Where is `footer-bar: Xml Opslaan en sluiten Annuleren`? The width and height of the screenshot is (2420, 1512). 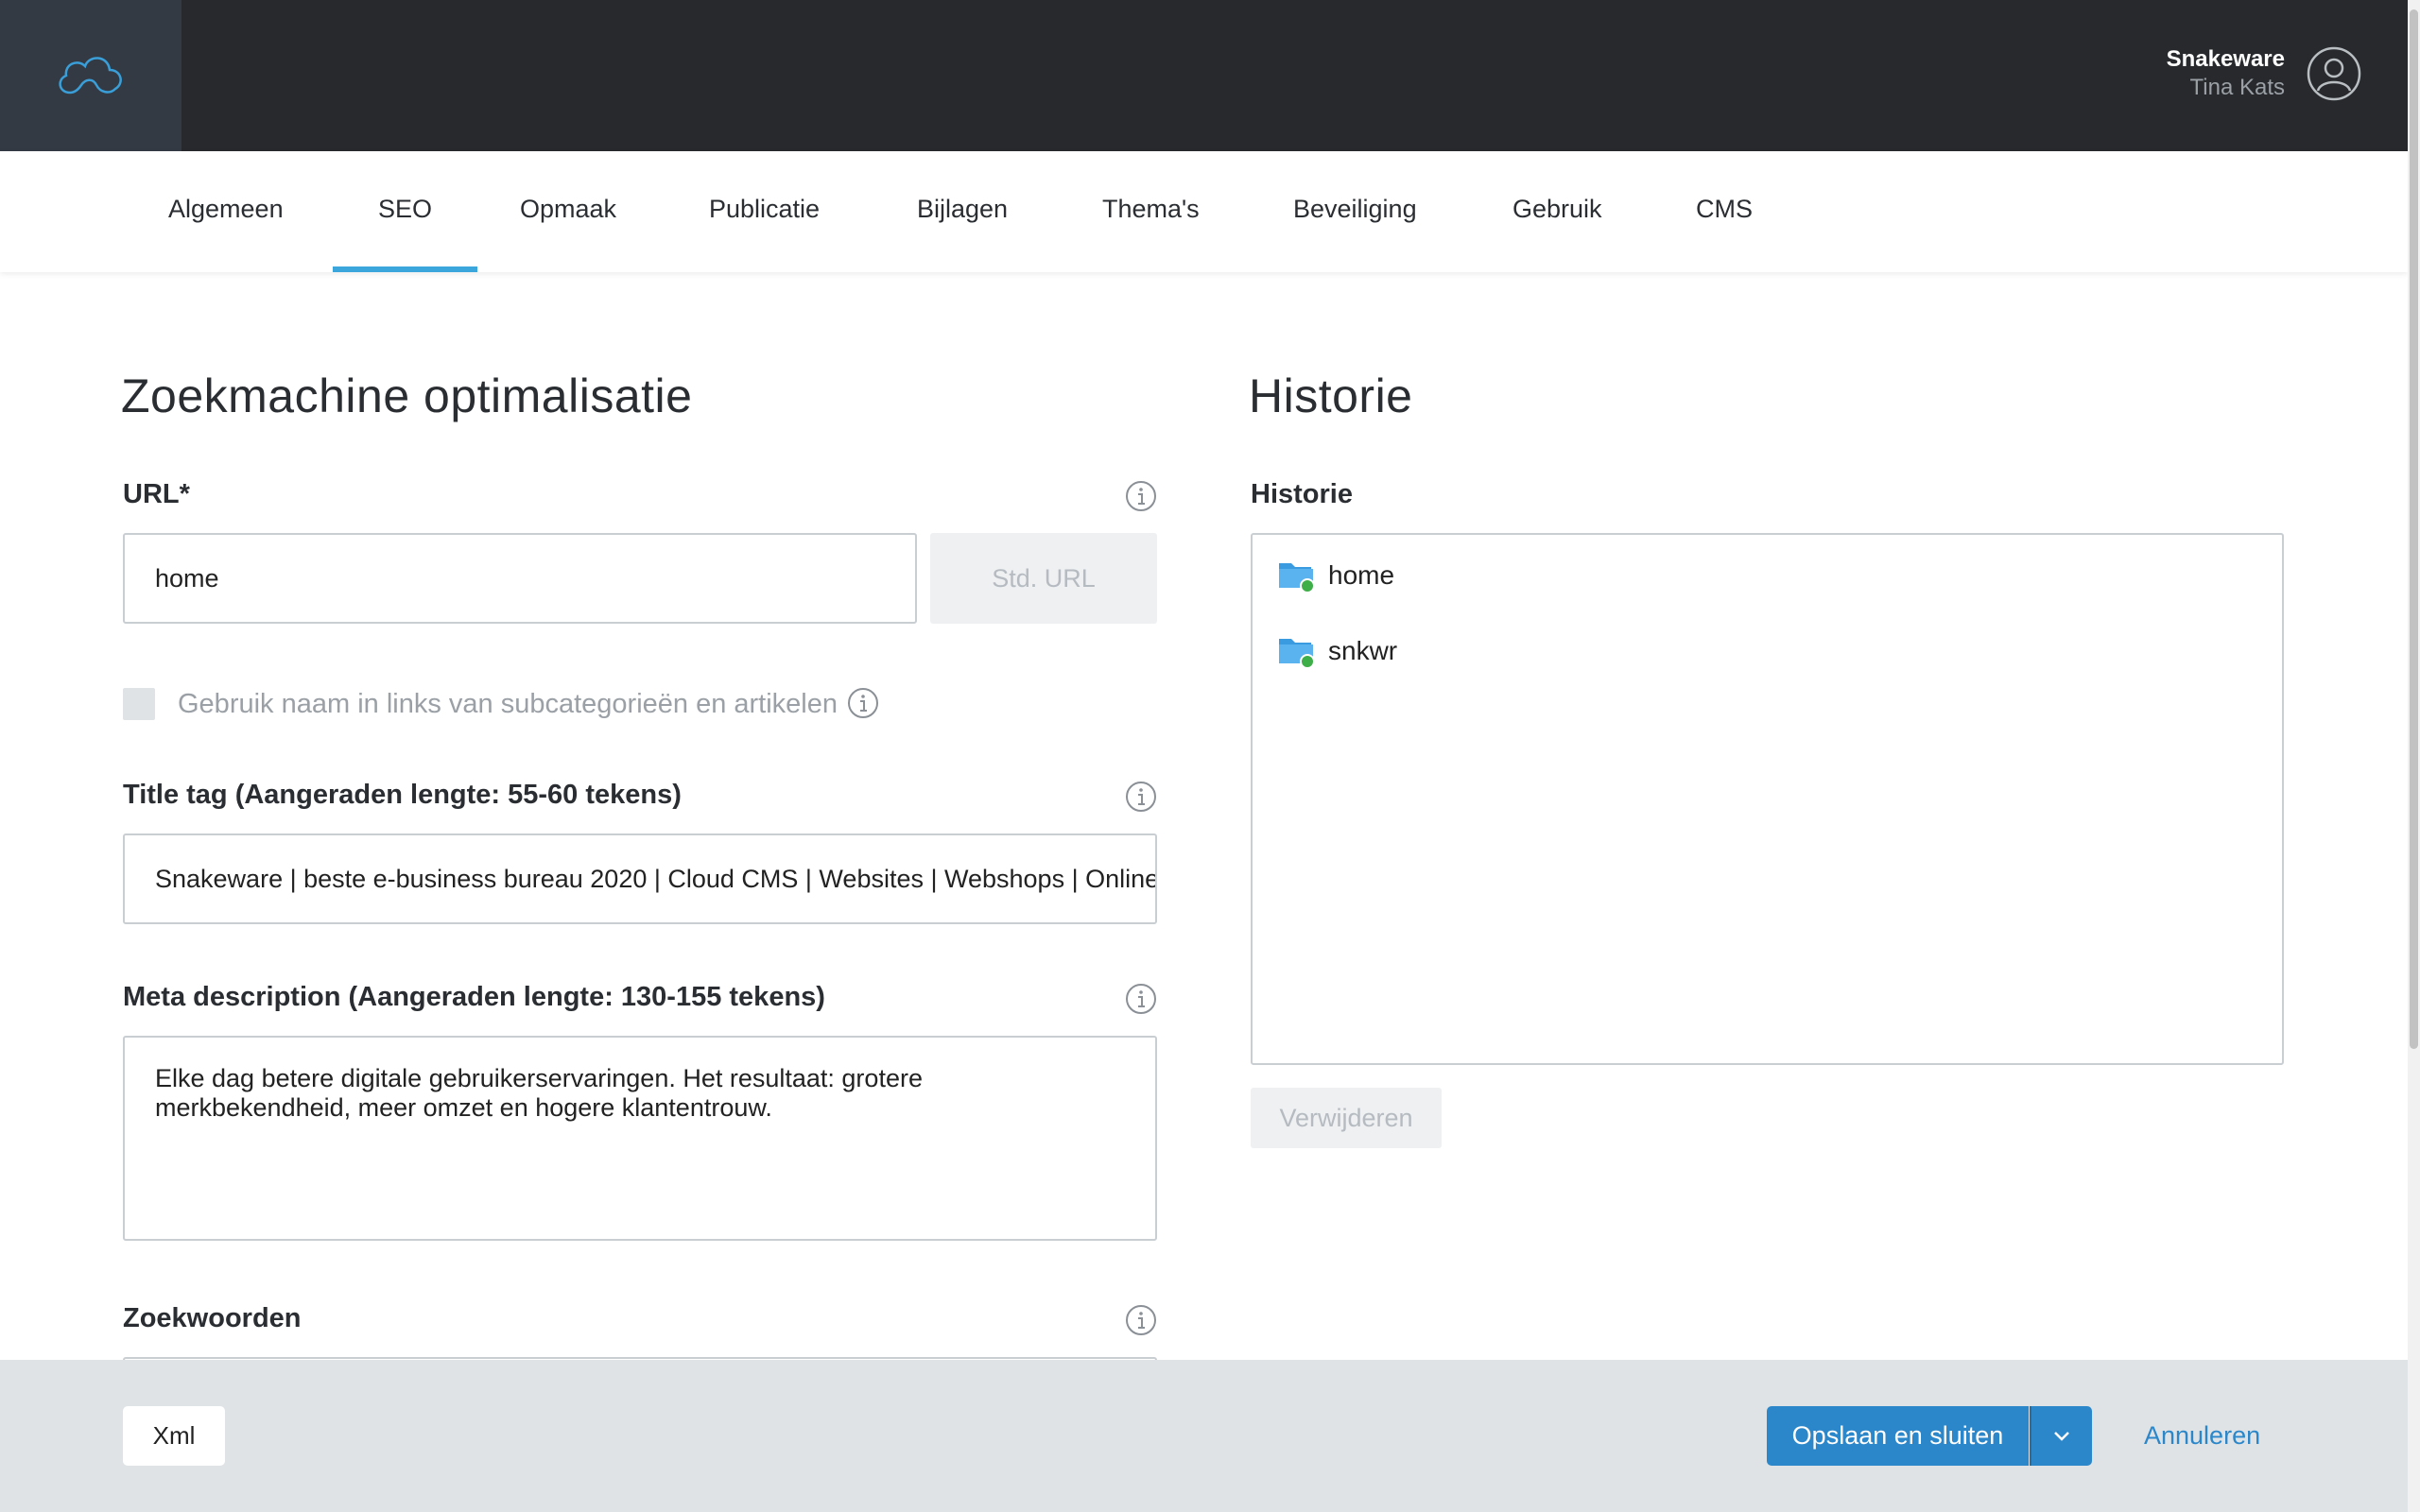
footer-bar: Xml Opslaan en sluiten Annuleren is located at coordinates (1204, 1436).